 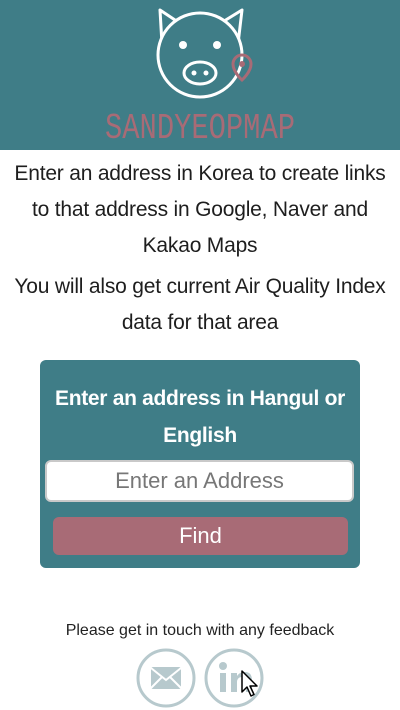 I want to click on search-card-title: Enter an address in Hangul or English, so click(x=200, y=417).